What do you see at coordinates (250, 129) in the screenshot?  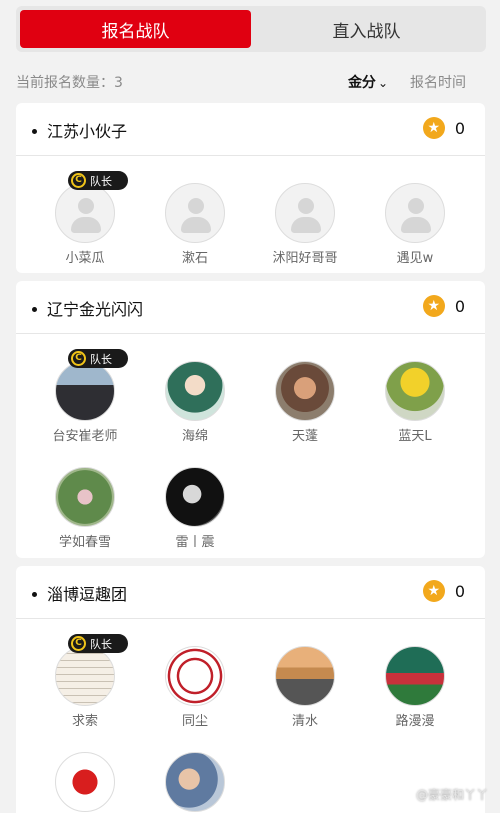 I see `team-header: 江苏小伙子 ★ 0` at bounding box center [250, 129].